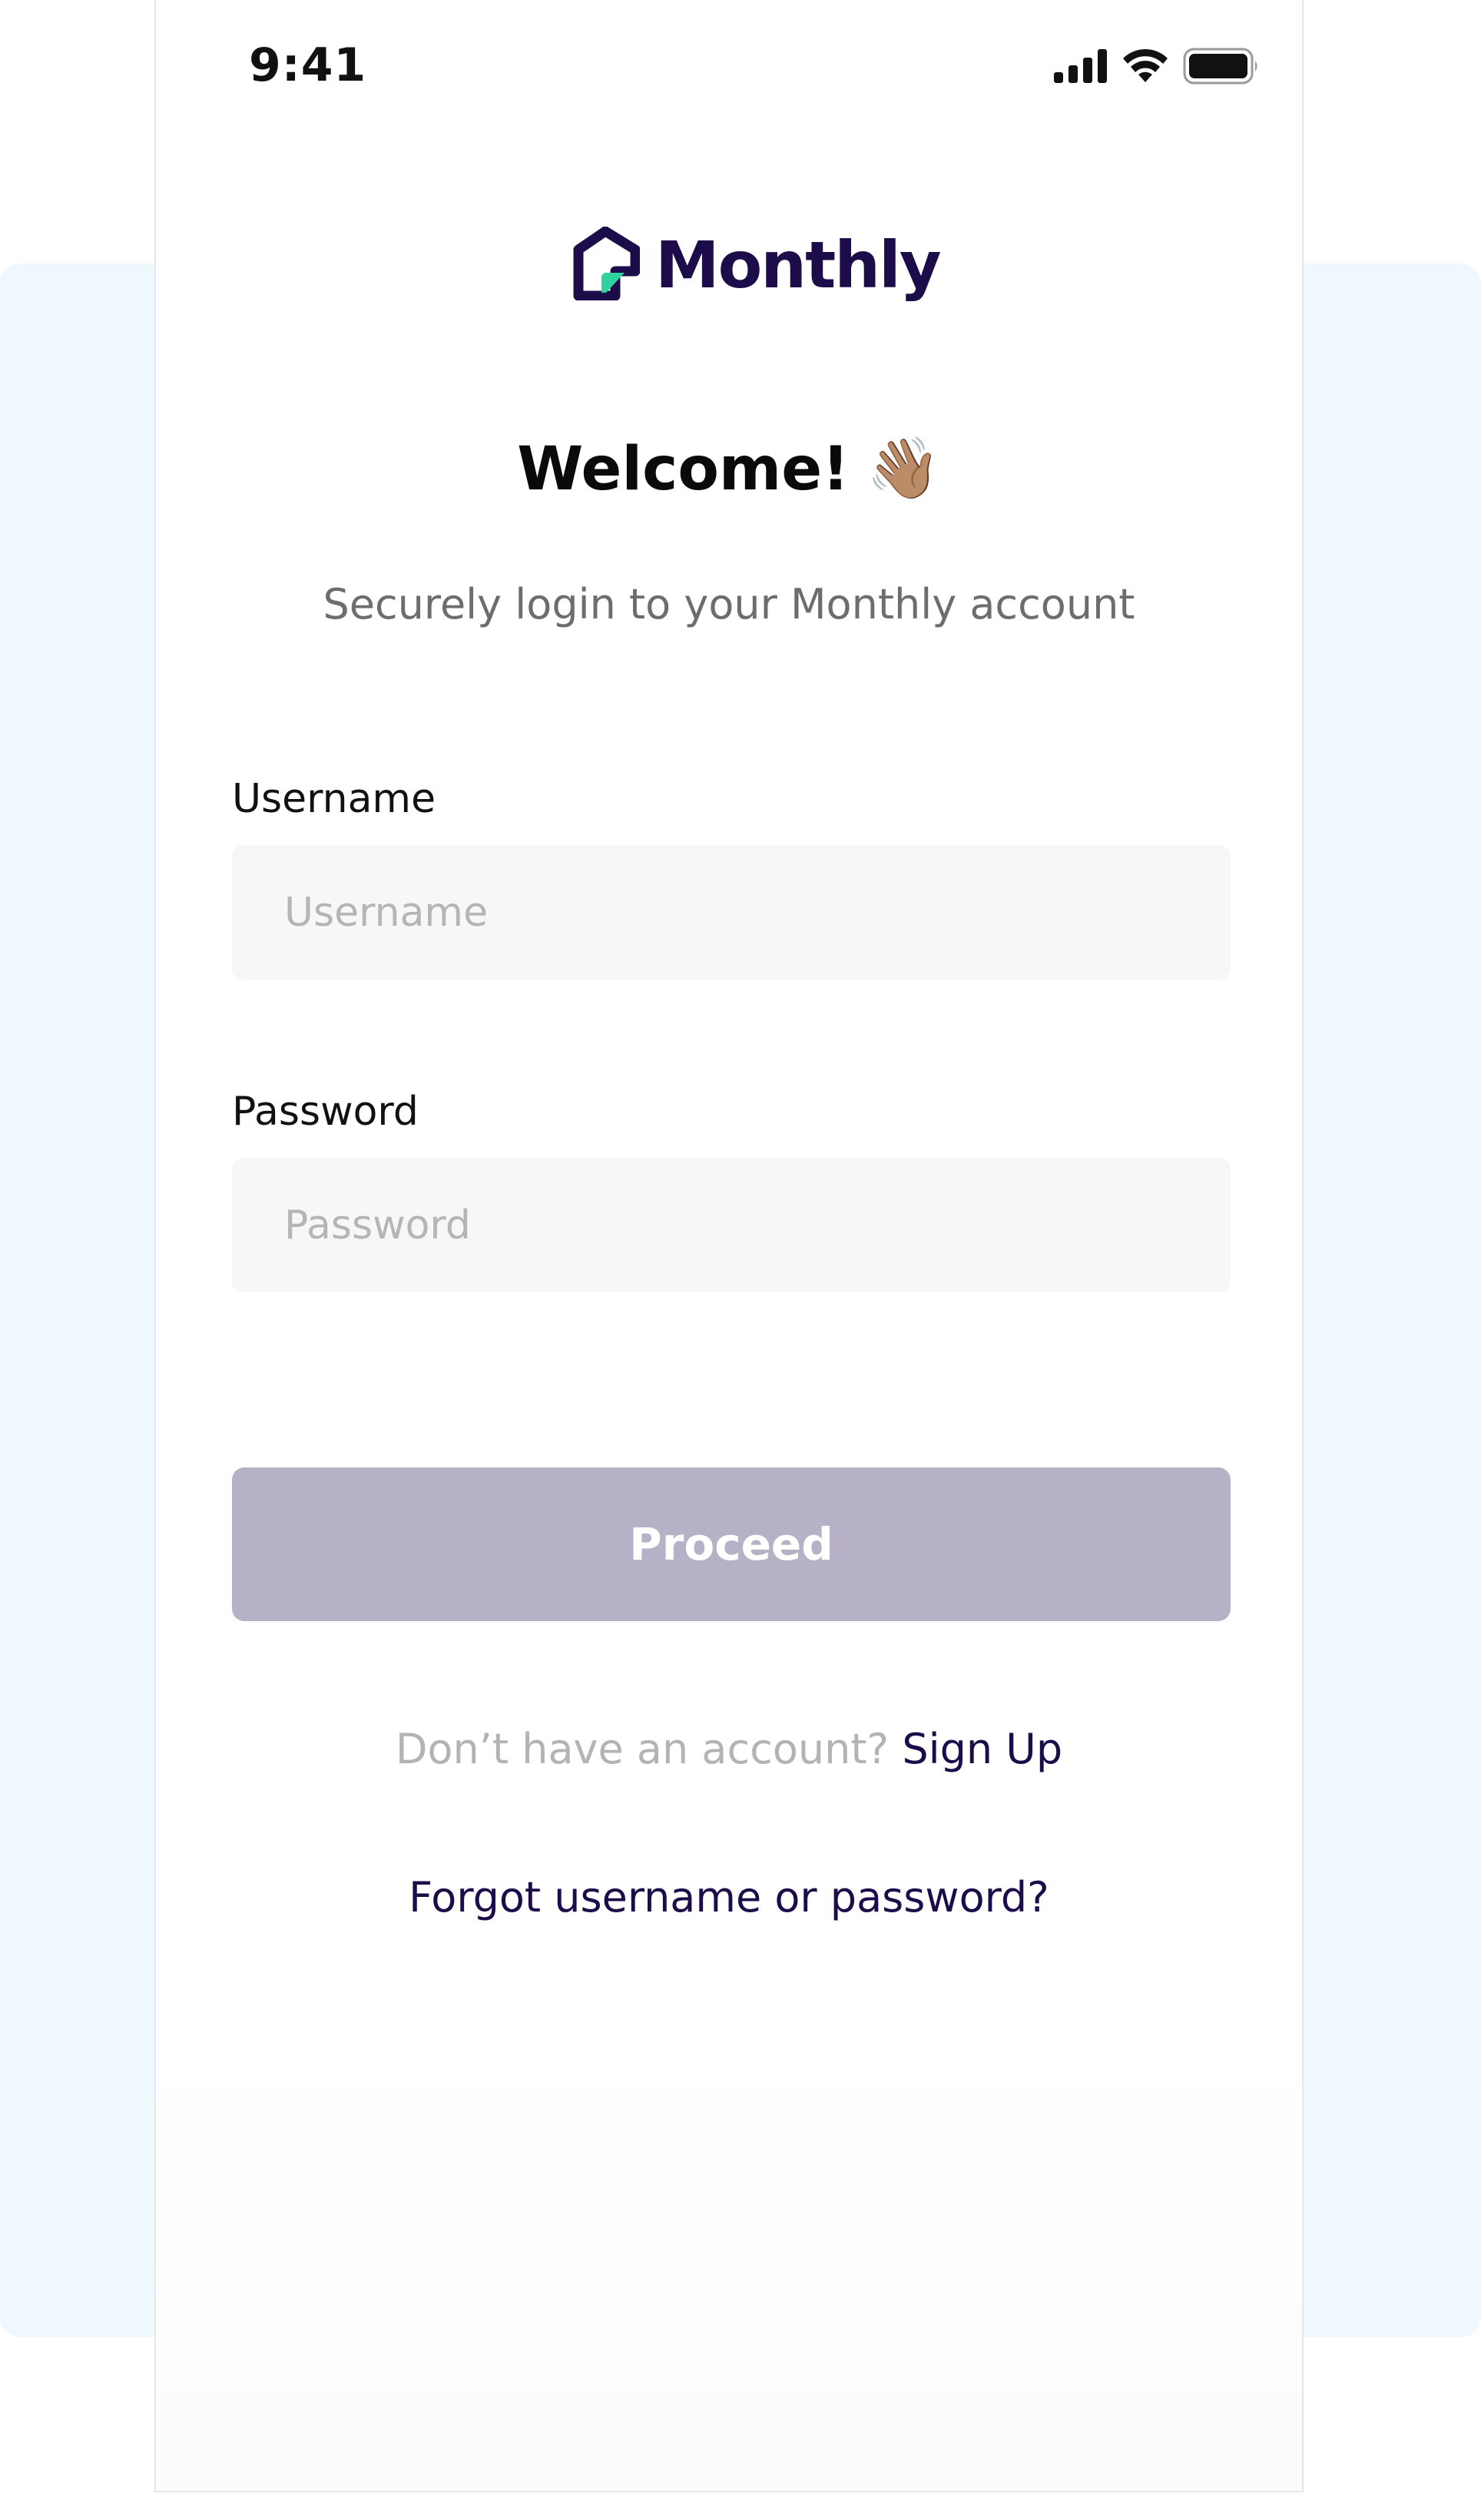 The height and width of the screenshot is (2520, 1481). I want to click on username-input, so click(732, 913).